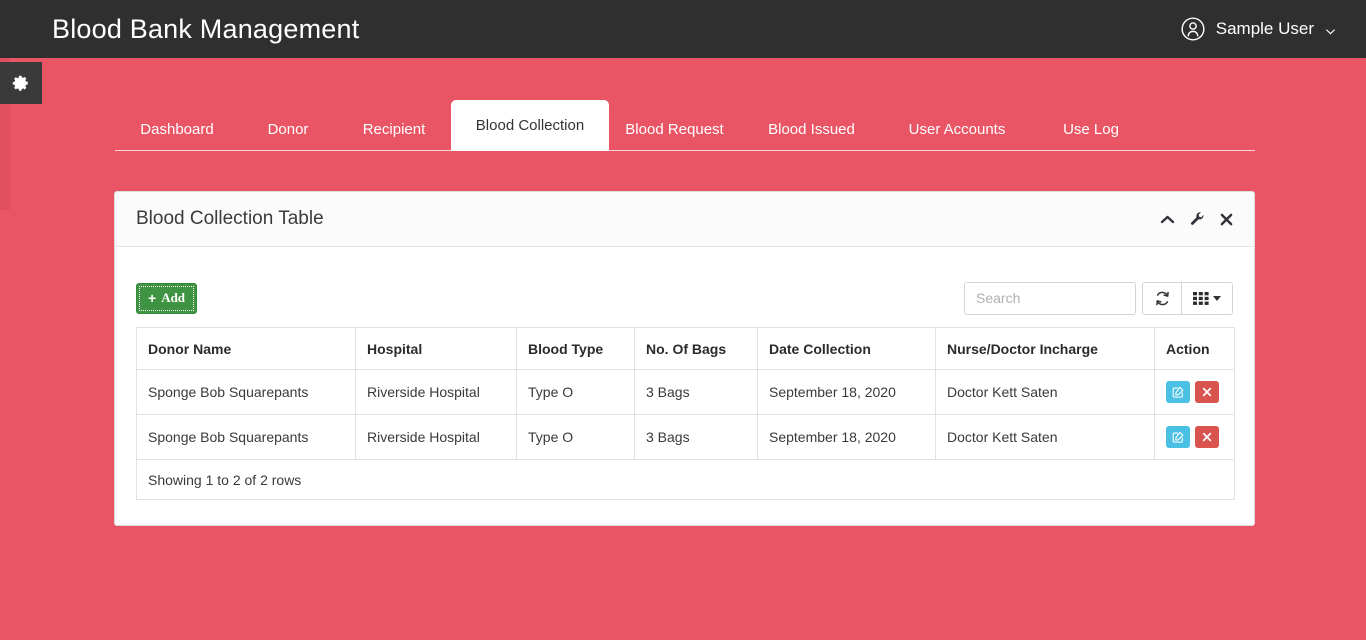 Image resolution: width=1366 pixels, height=640 pixels. What do you see at coordinates (152, 298) in the screenshot?
I see `plus-icon: +` at bounding box center [152, 298].